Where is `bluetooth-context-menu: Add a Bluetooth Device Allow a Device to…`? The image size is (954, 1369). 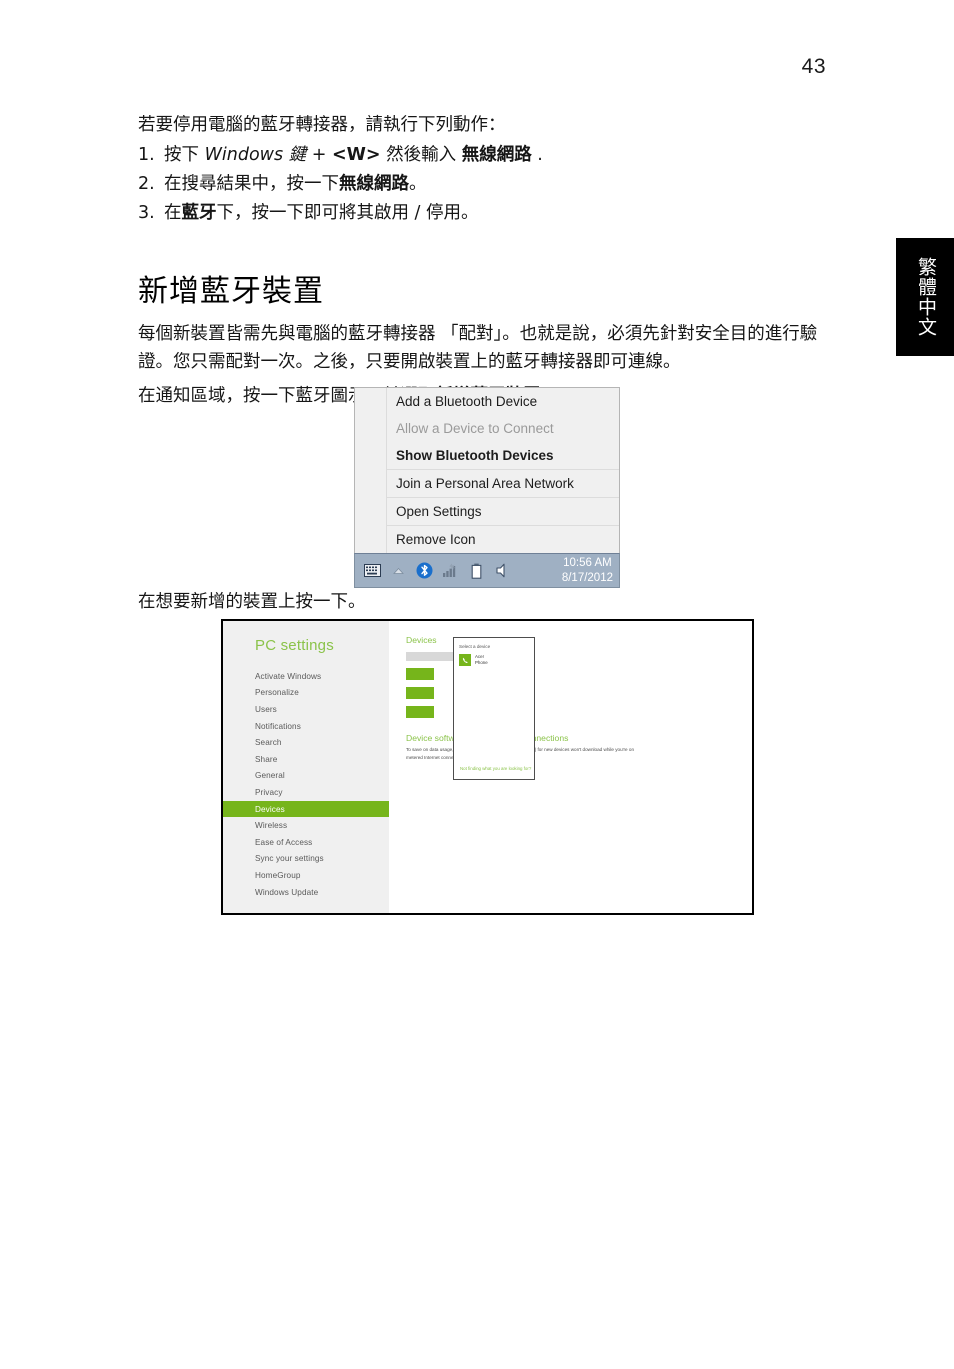 bluetooth-context-menu: Add a Bluetooth Device Allow a Device to… is located at coordinates (487, 470).